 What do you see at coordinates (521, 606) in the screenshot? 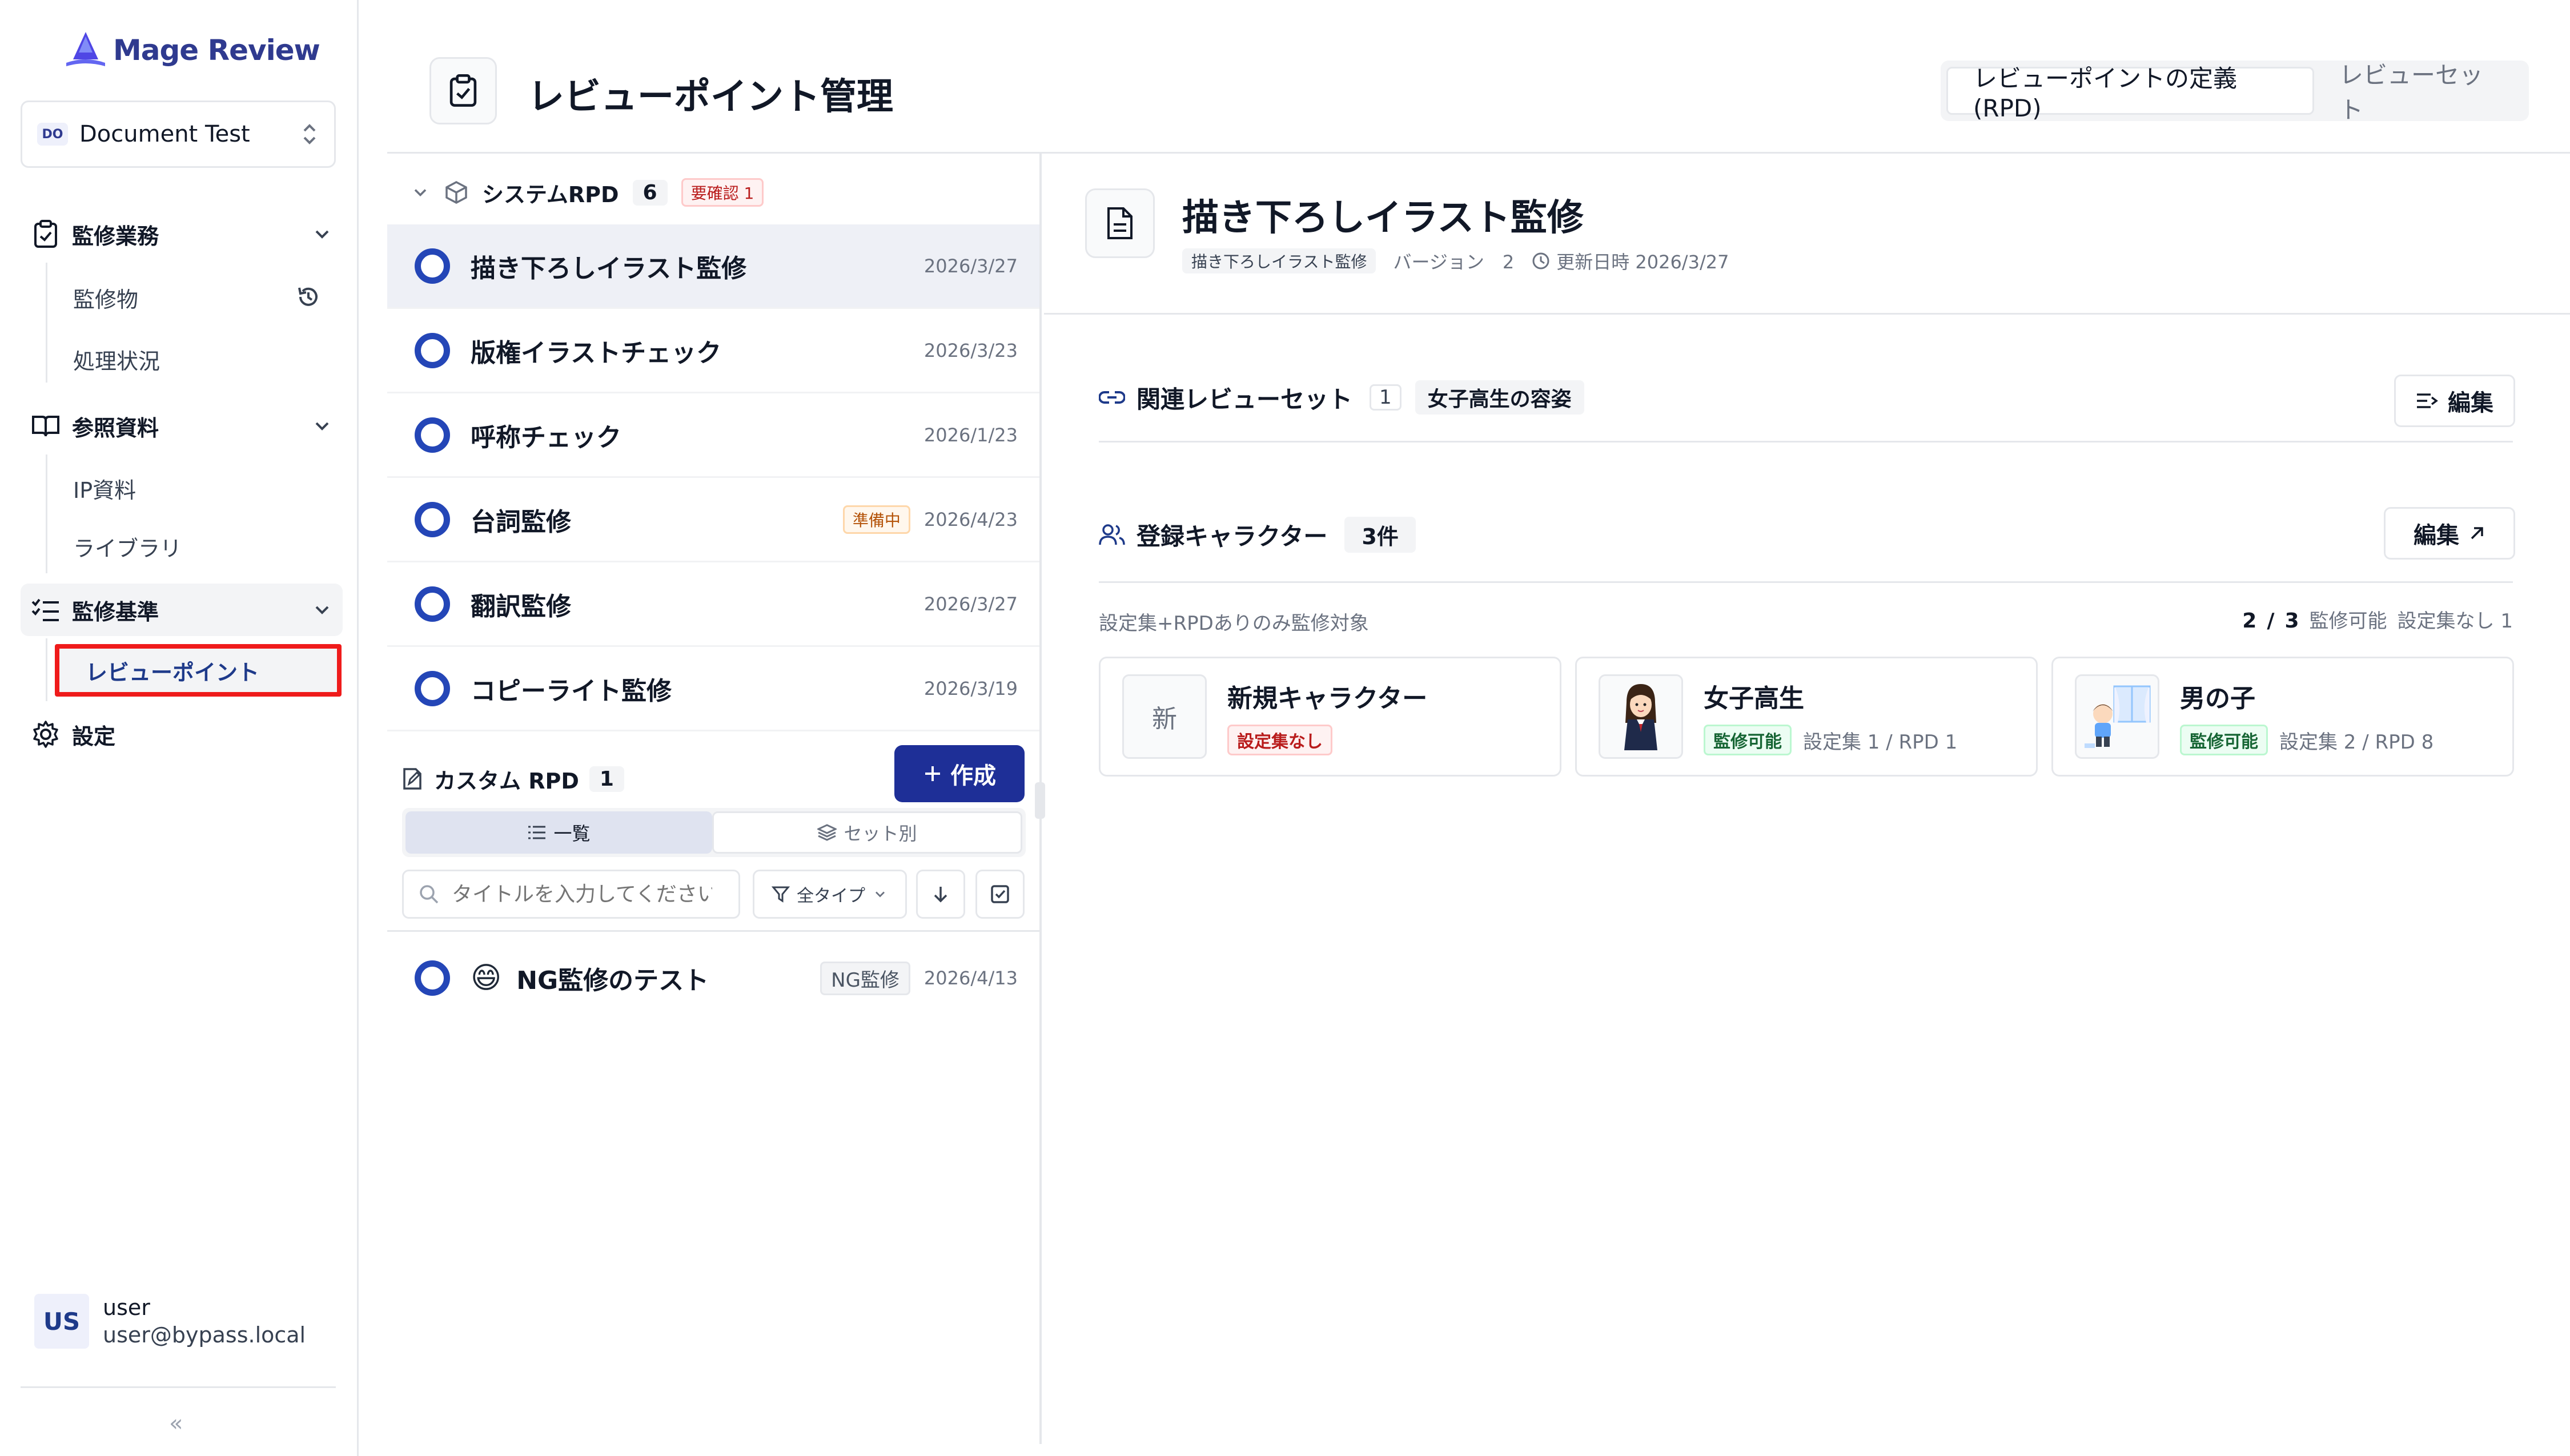
I see `list-item-title: 翻訳監修` at bounding box center [521, 606].